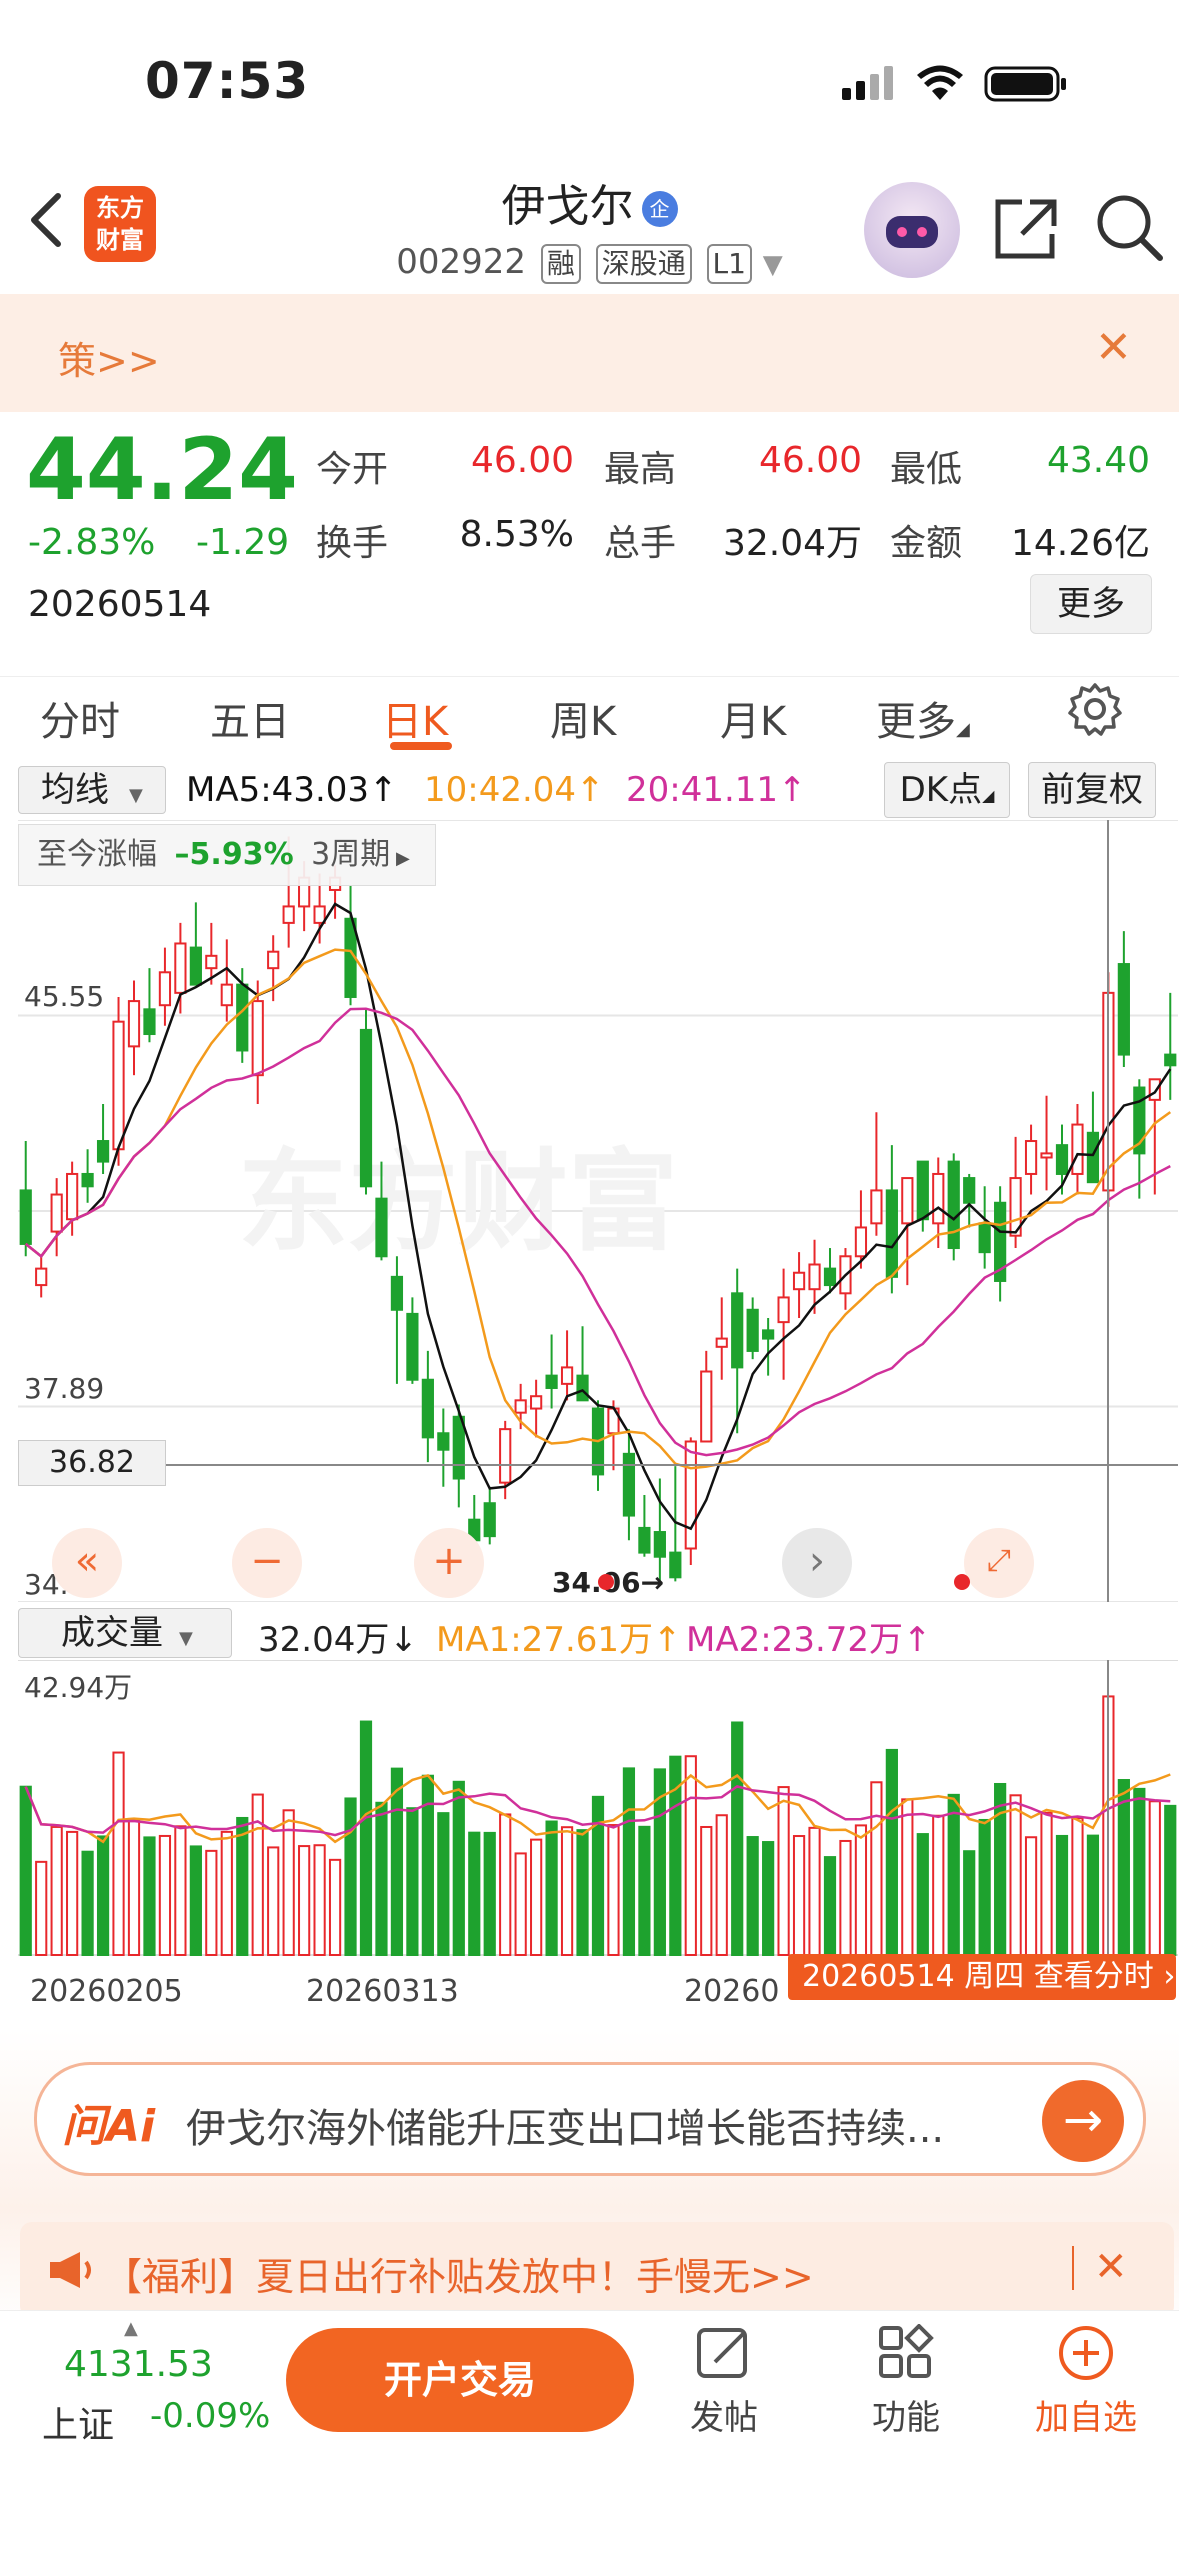 The width and height of the screenshot is (1179, 2556). Describe the element at coordinates (415, 718) in the screenshot. I see `tab-daily-k: 日K` at that location.